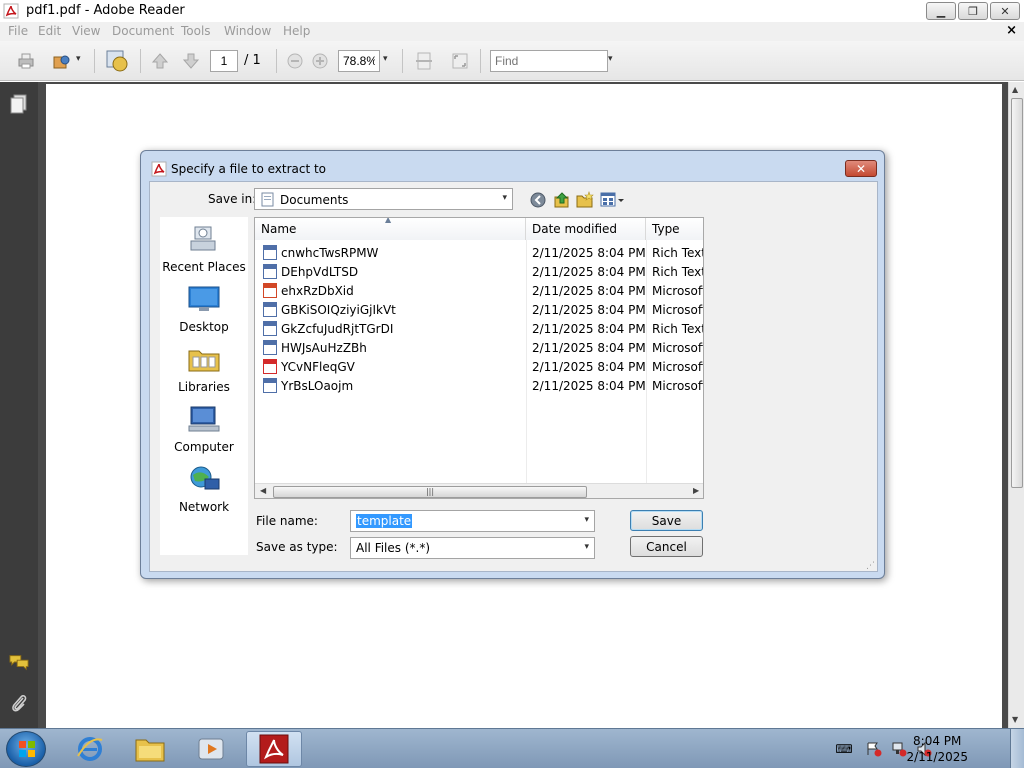 This screenshot has height=768, width=1024. What do you see at coordinates (204, 249) in the screenshot?
I see `place-recent-places: Recent Places` at bounding box center [204, 249].